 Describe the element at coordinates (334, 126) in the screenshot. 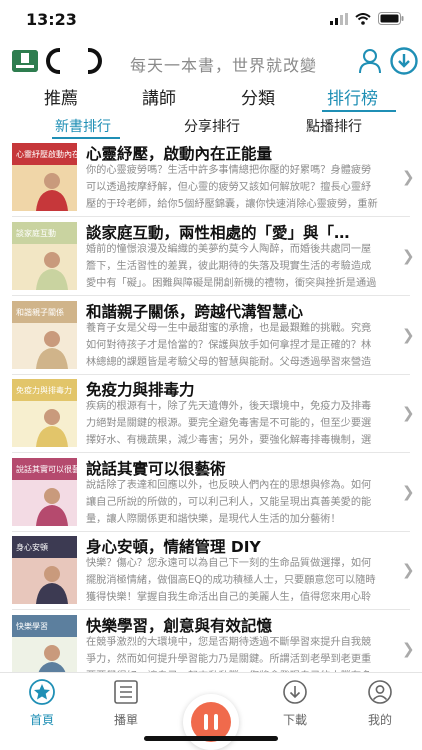

I see `subtab-plays: 點播排行` at that location.